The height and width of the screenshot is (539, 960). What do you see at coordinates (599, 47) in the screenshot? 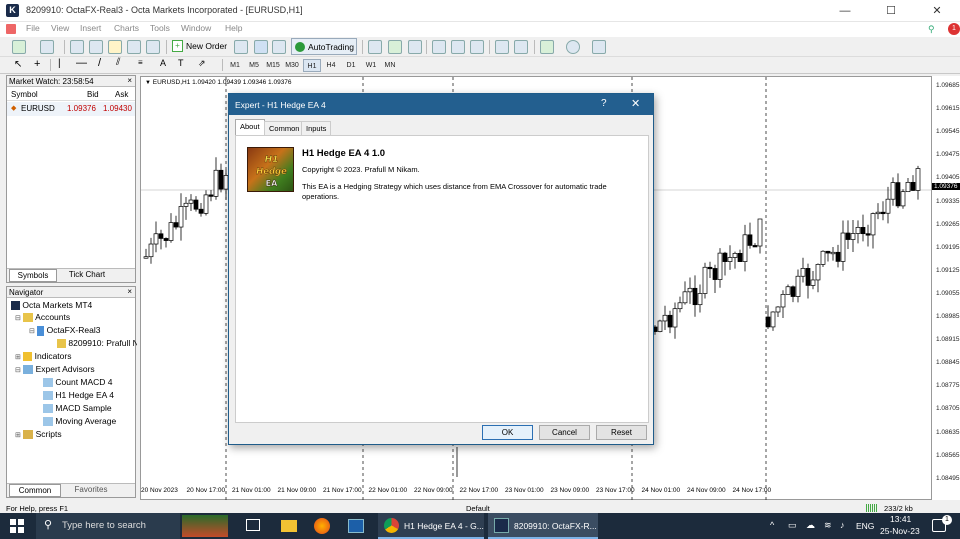
I see `templates-icon` at bounding box center [599, 47].